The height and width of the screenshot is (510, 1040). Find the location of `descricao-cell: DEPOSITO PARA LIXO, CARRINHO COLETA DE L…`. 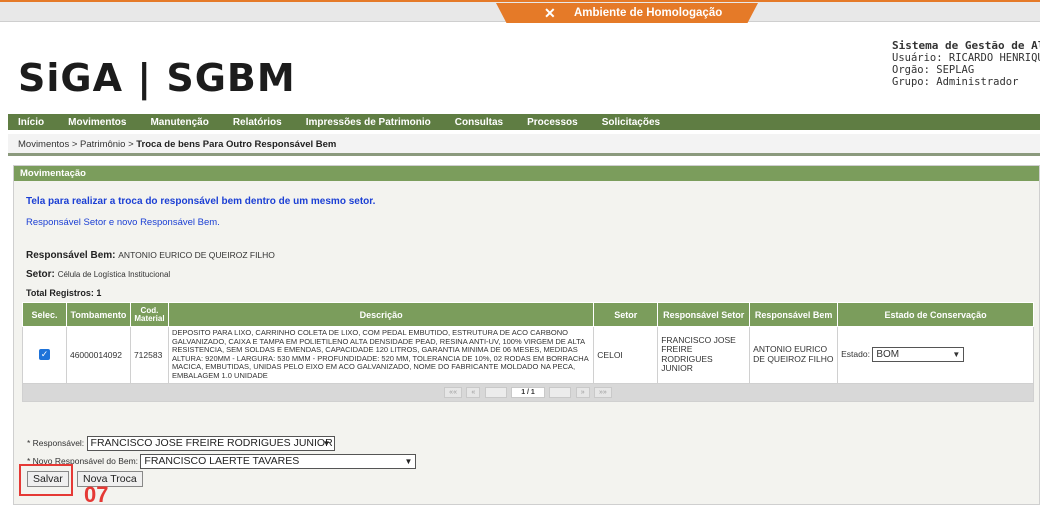

descricao-cell: DEPOSITO PARA LIXO, CARRINHO COLETA DE L… is located at coordinates (381, 355).